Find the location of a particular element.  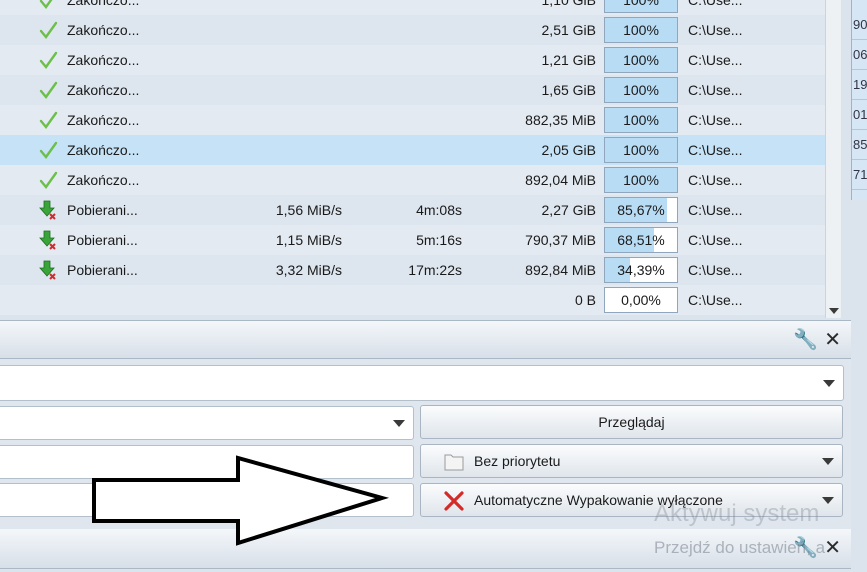

right-column-cell: 01 is located at coordinates (859, 115).